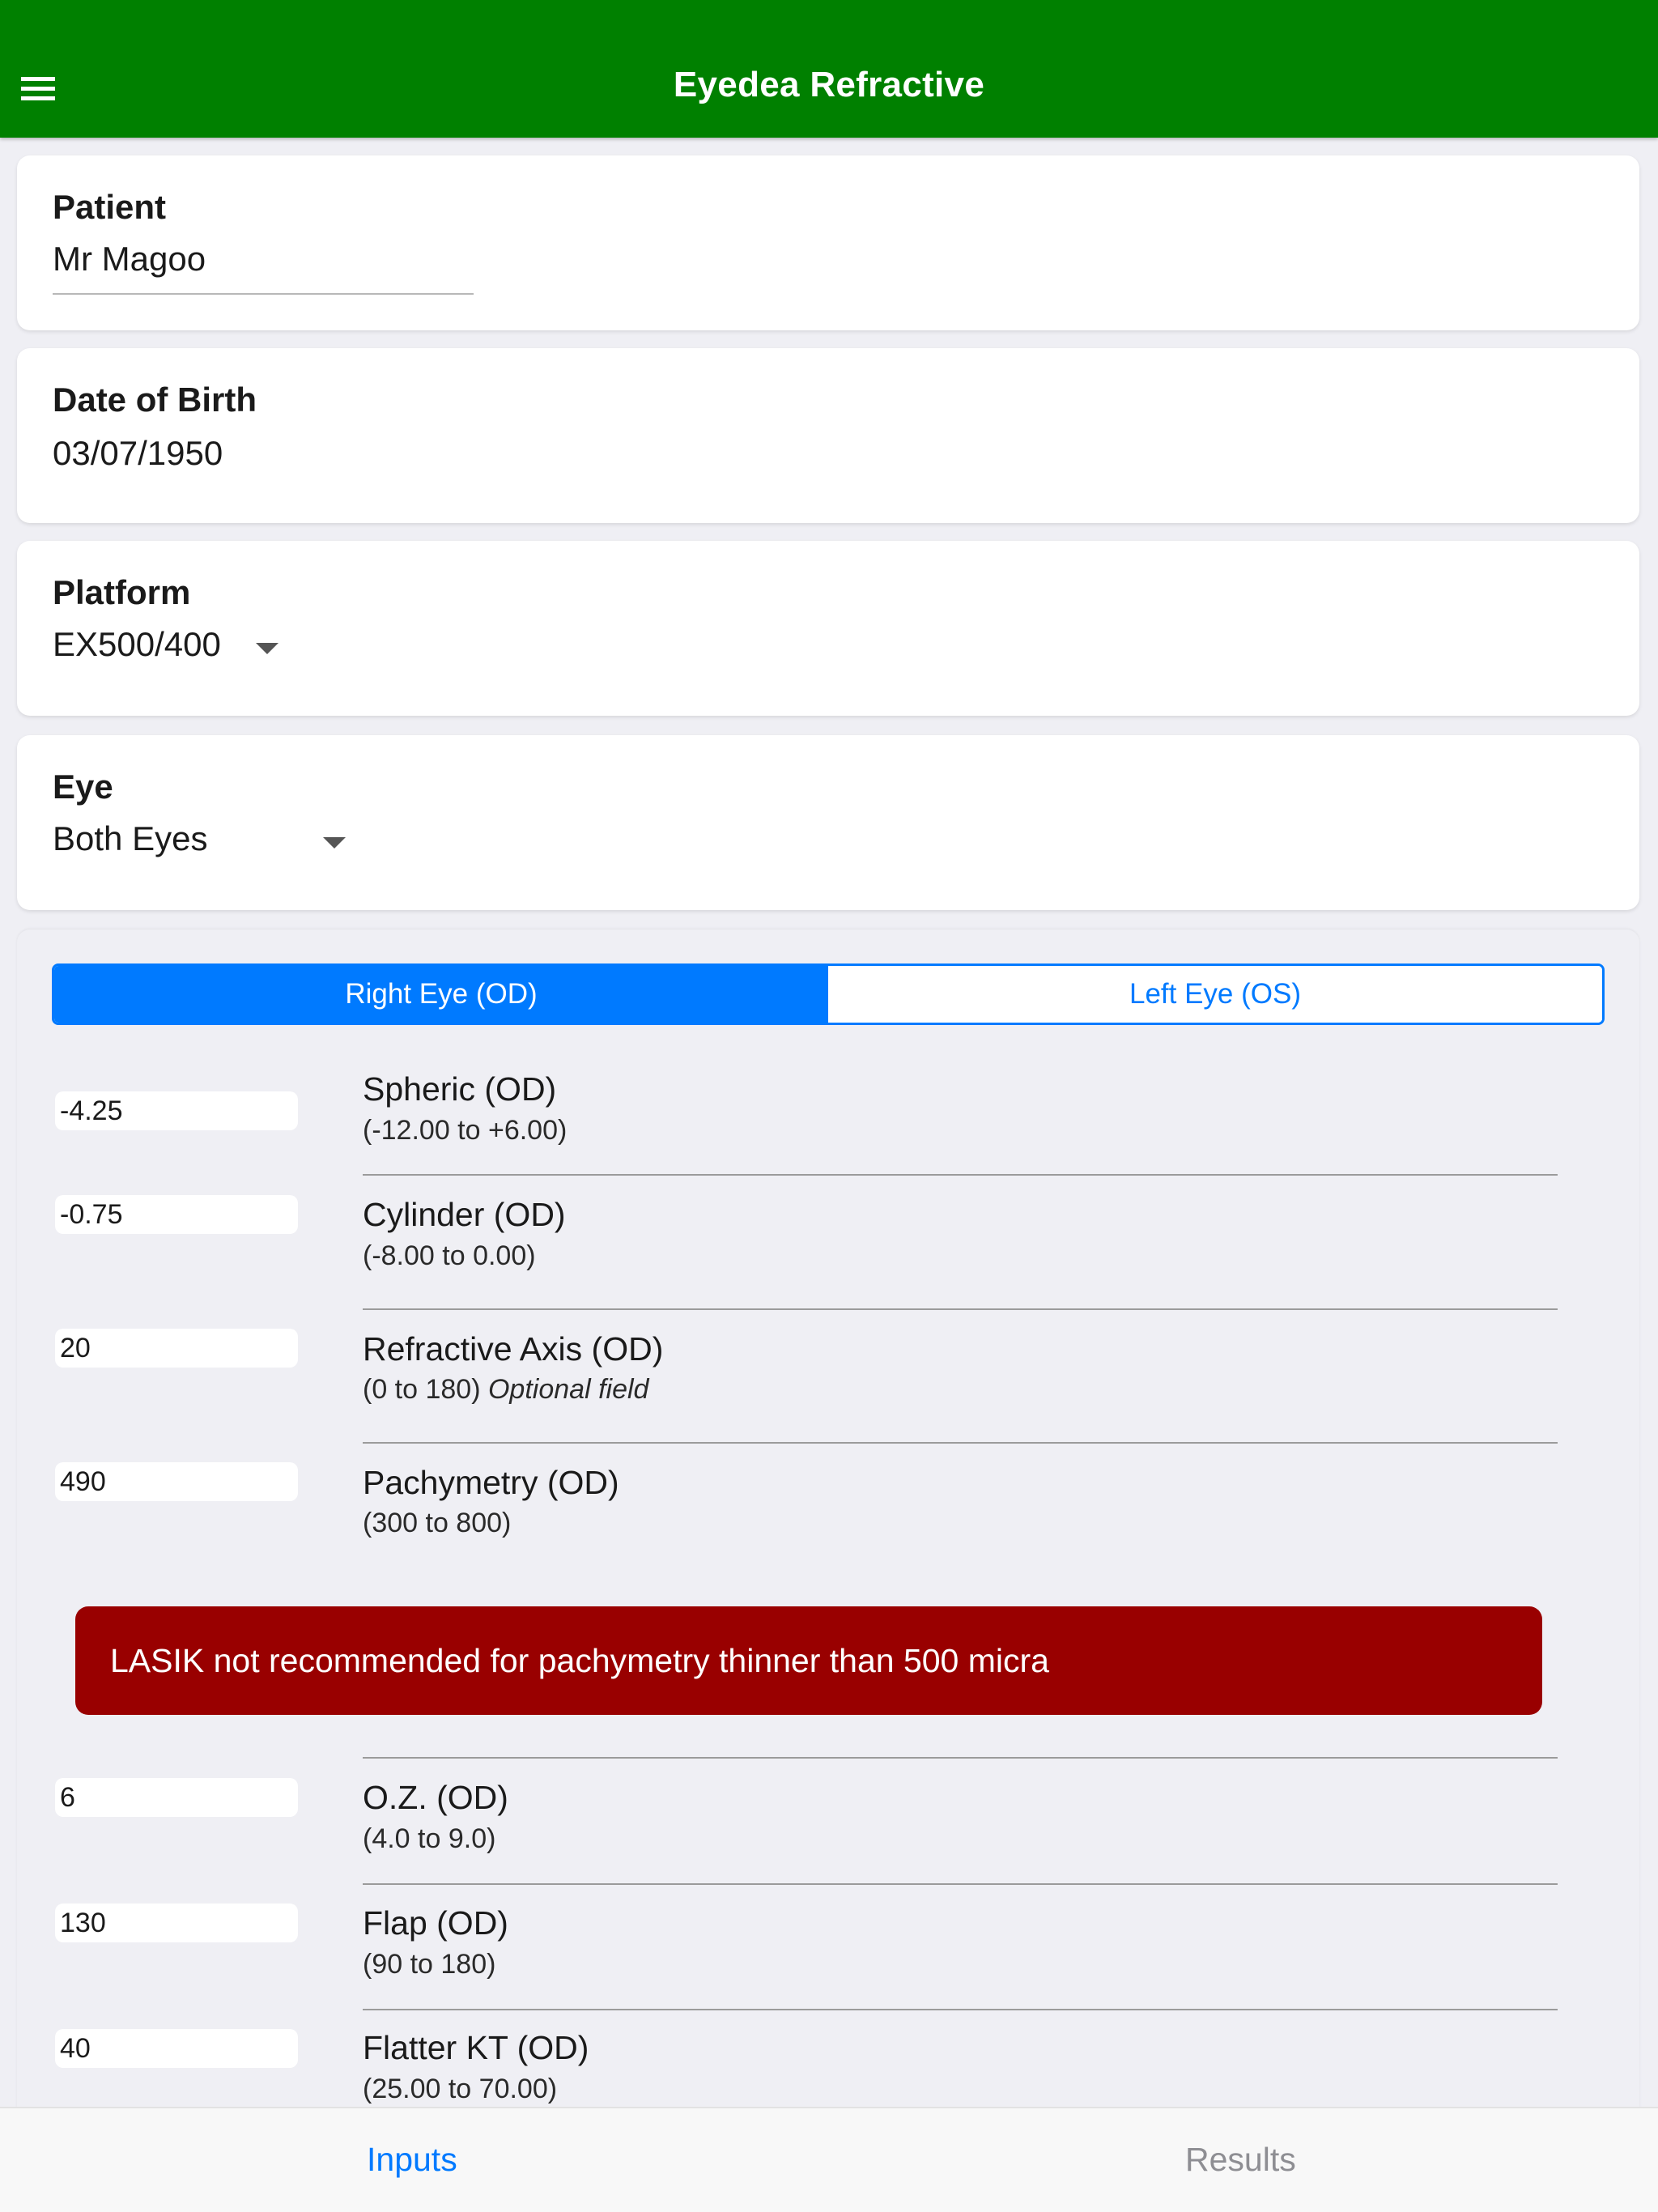 This screenshot has width=1658, height=2212. I want to click on segment-left-eye: Left Eye (OS), so click(1215, 995).